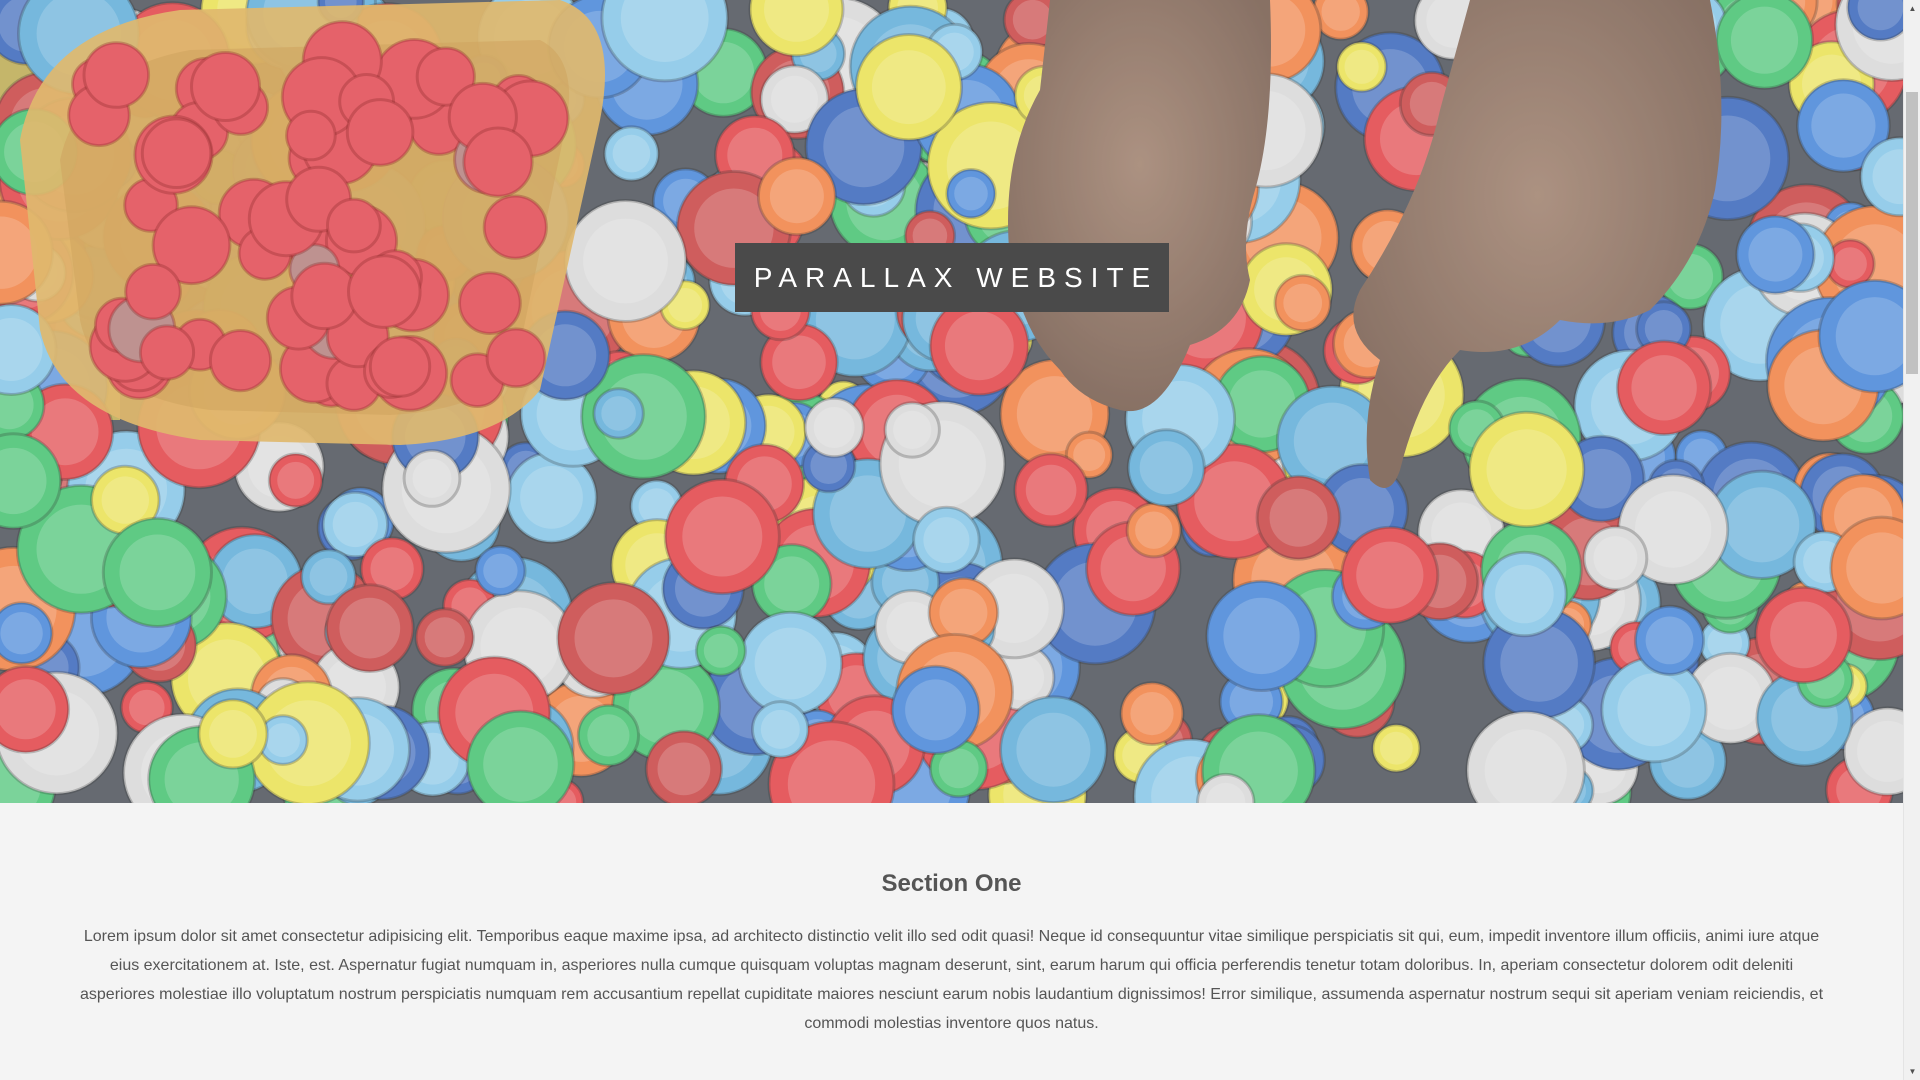 This screenshot has height=1080, width=1920. Describe the element at coordinates (951, 883) in the screenshot. I see `section-heading: Section One` at that location.